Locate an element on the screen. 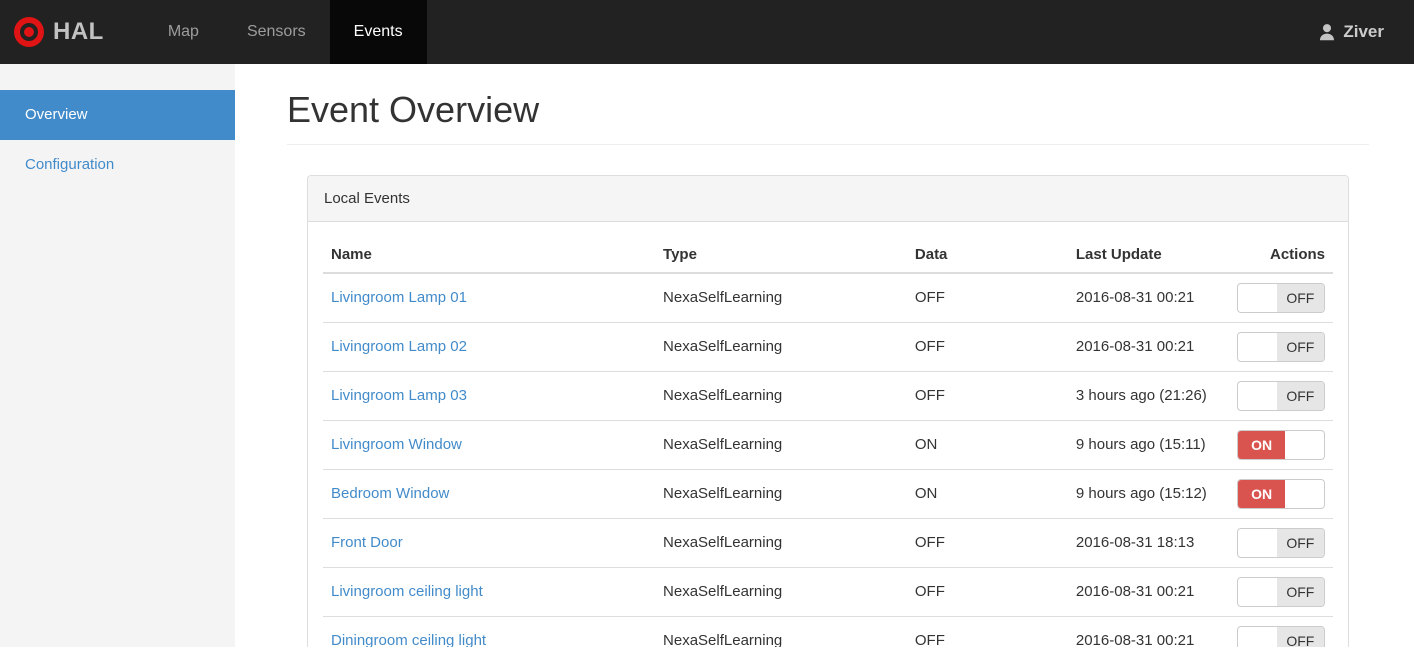 The width and height of the screenshot is (1414, 647). hal-target-icon is located at coordinates (29, 32).